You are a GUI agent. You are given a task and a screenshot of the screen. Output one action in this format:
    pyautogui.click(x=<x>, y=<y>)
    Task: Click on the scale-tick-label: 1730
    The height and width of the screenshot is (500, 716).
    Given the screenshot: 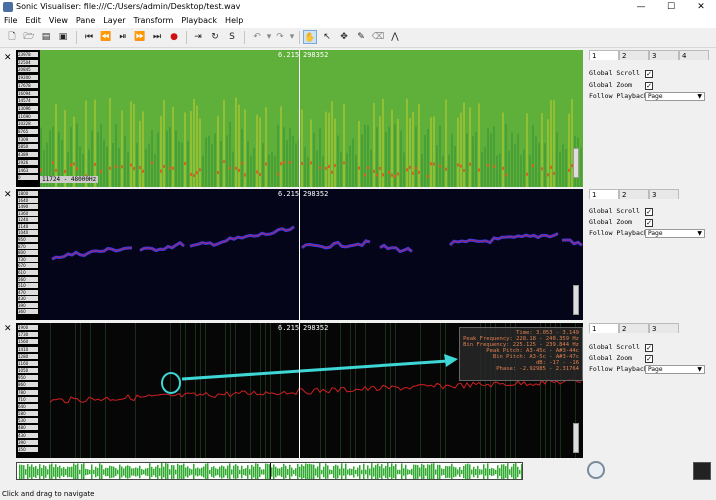 What is the action you would take?
    pyautogui.click(x=28, y=335)
    